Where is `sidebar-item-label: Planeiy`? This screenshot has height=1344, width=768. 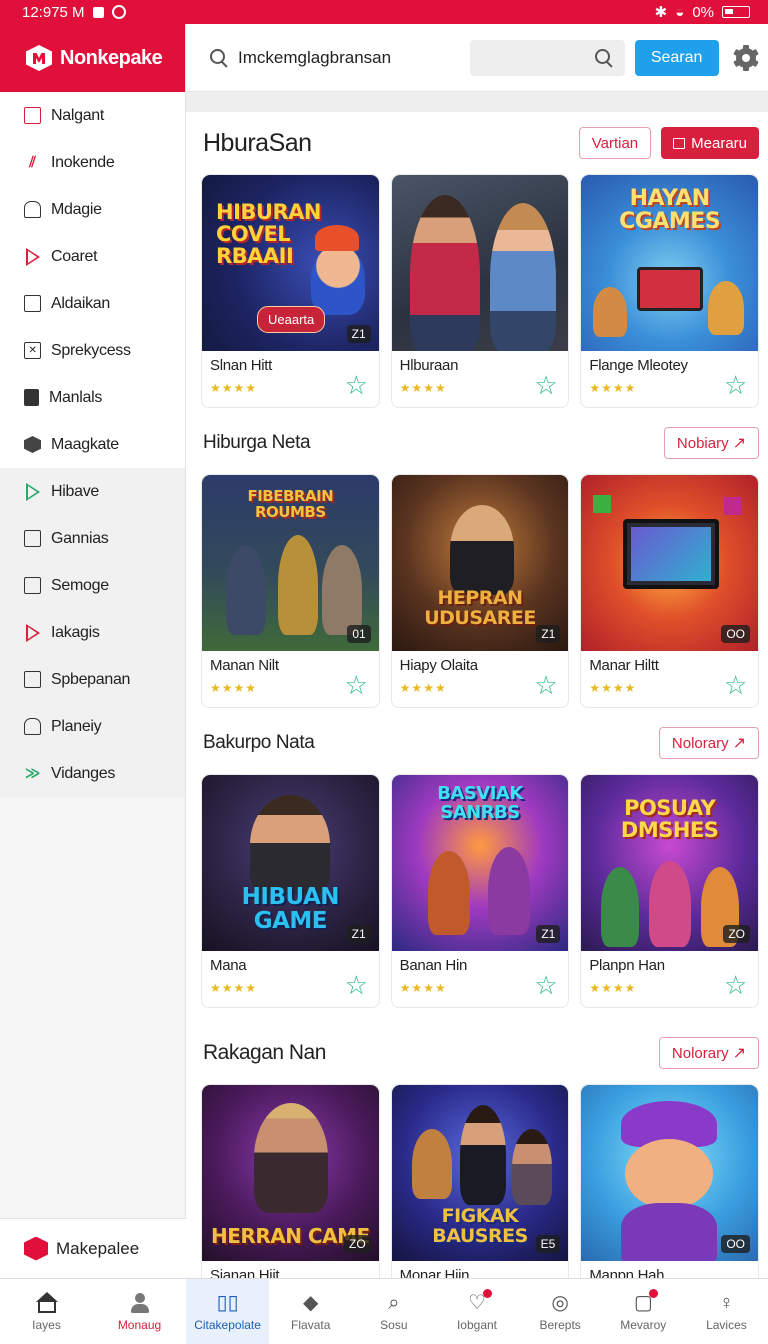 sidebar-item-label: Planeiy is located at coordinates (76, 726).